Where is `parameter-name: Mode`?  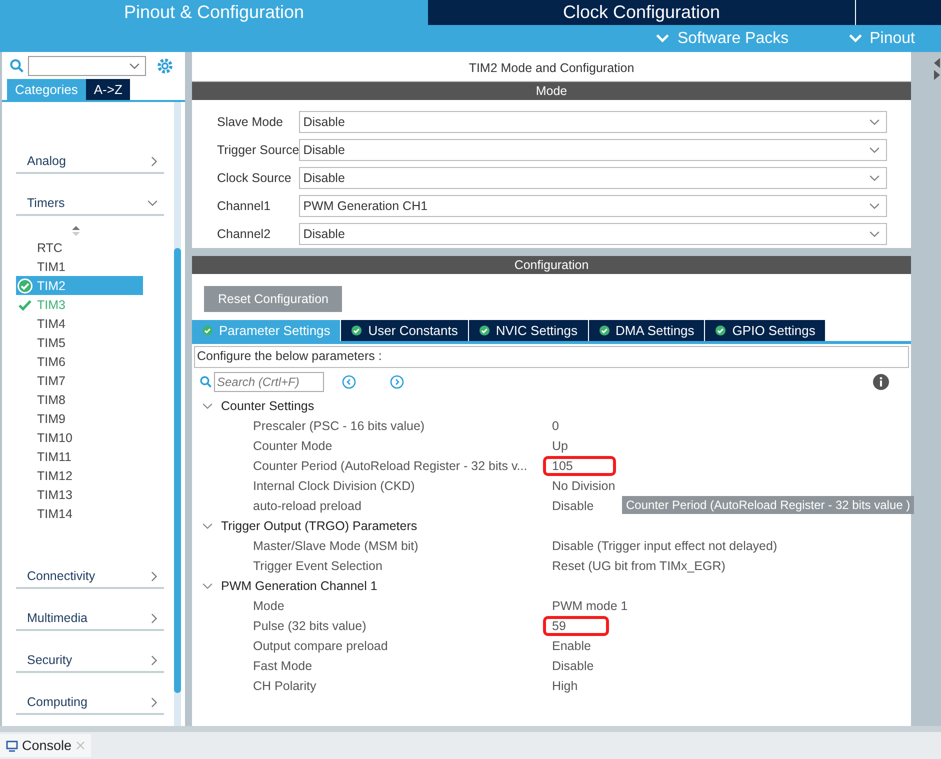
parameter-name: Mode is located at coordinates (269, 606).